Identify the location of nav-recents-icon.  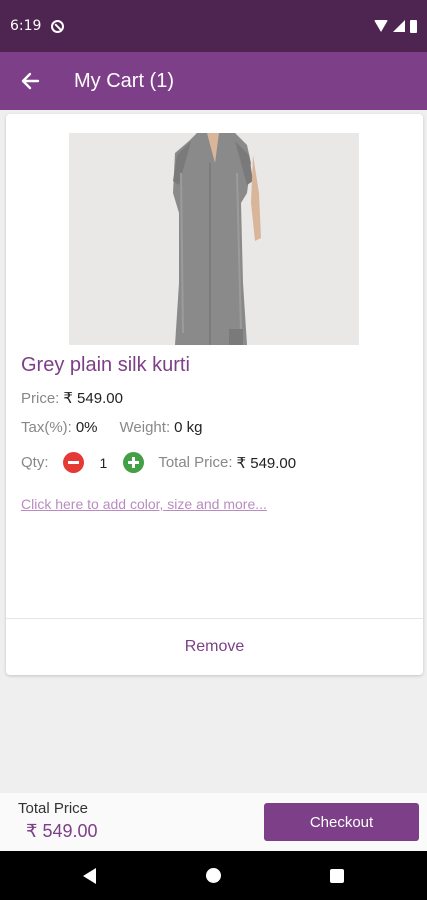
(337, 876).